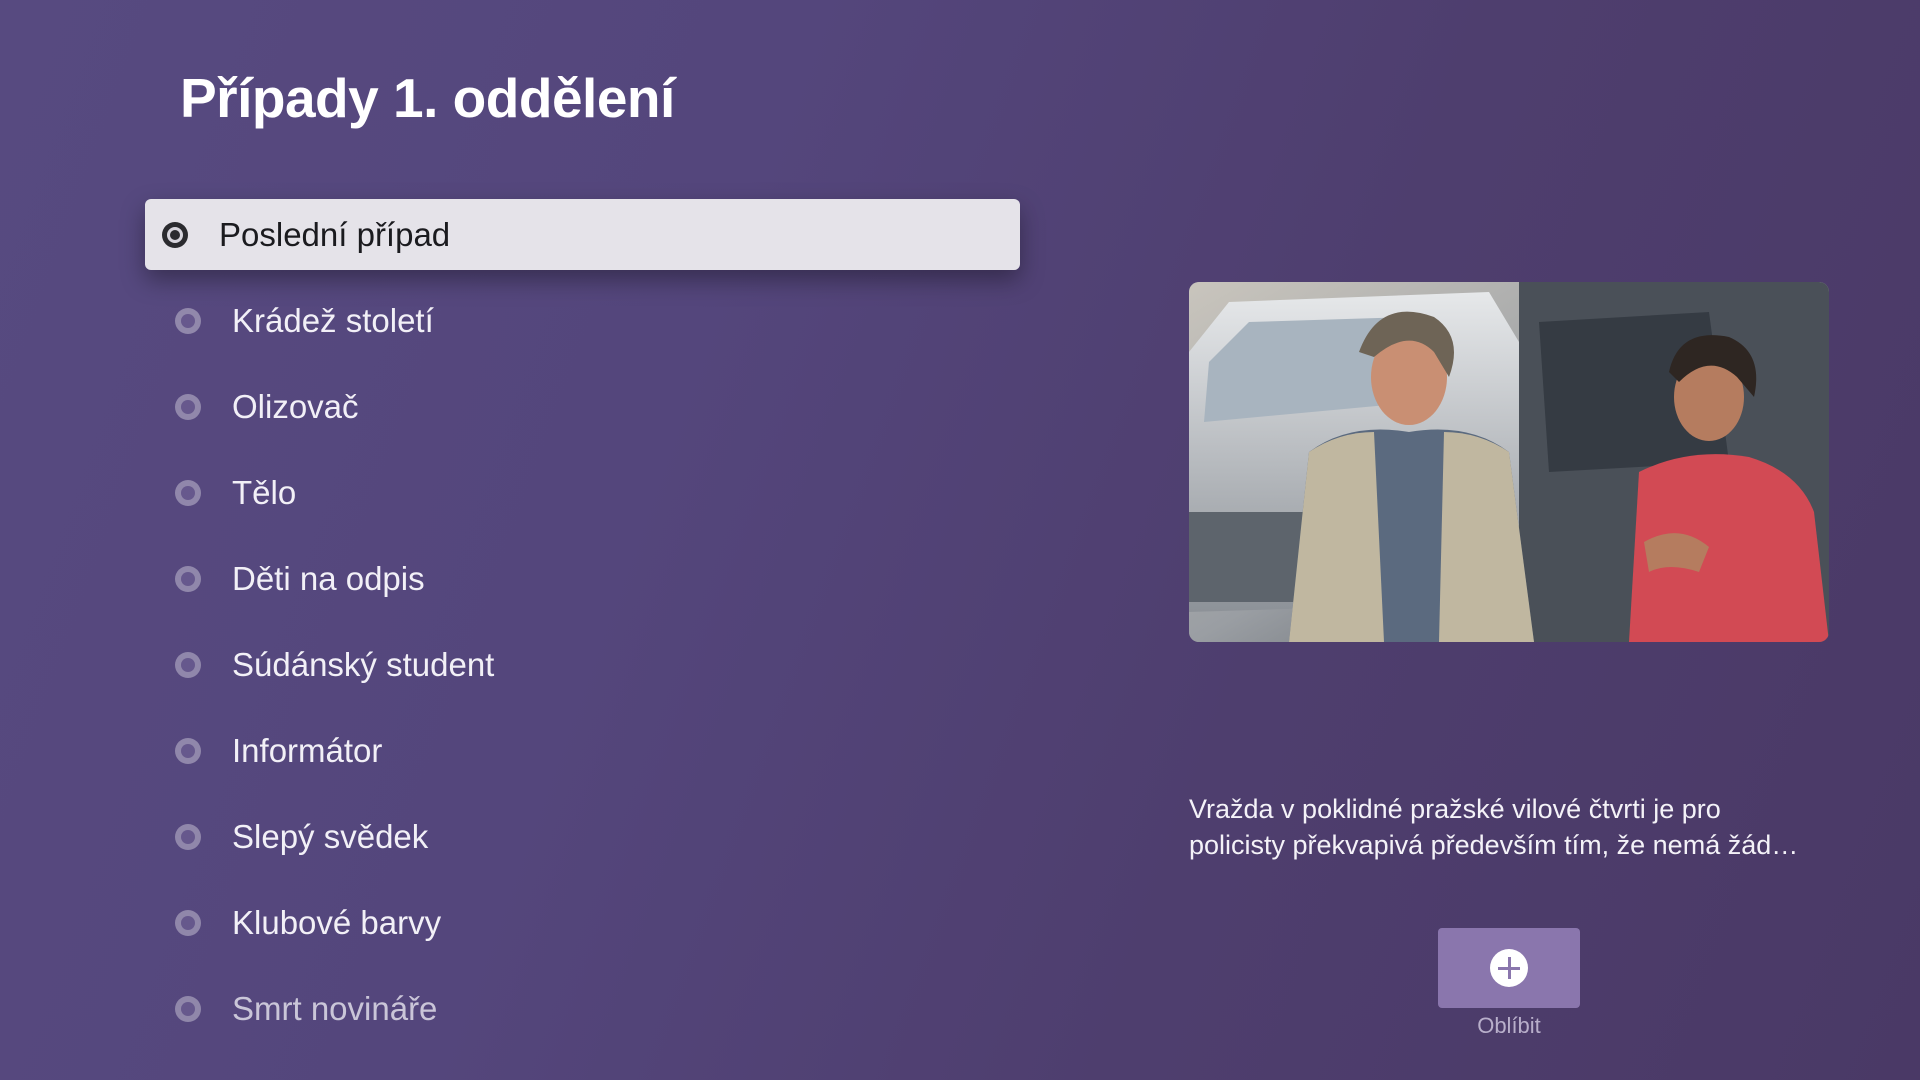 Image resolution: width=1920 pixels, height=1080 pixels. Describe the element at coordinates (1509, 1025) in the screenshot. I see `favorite-label: Oblíbit` at that location.